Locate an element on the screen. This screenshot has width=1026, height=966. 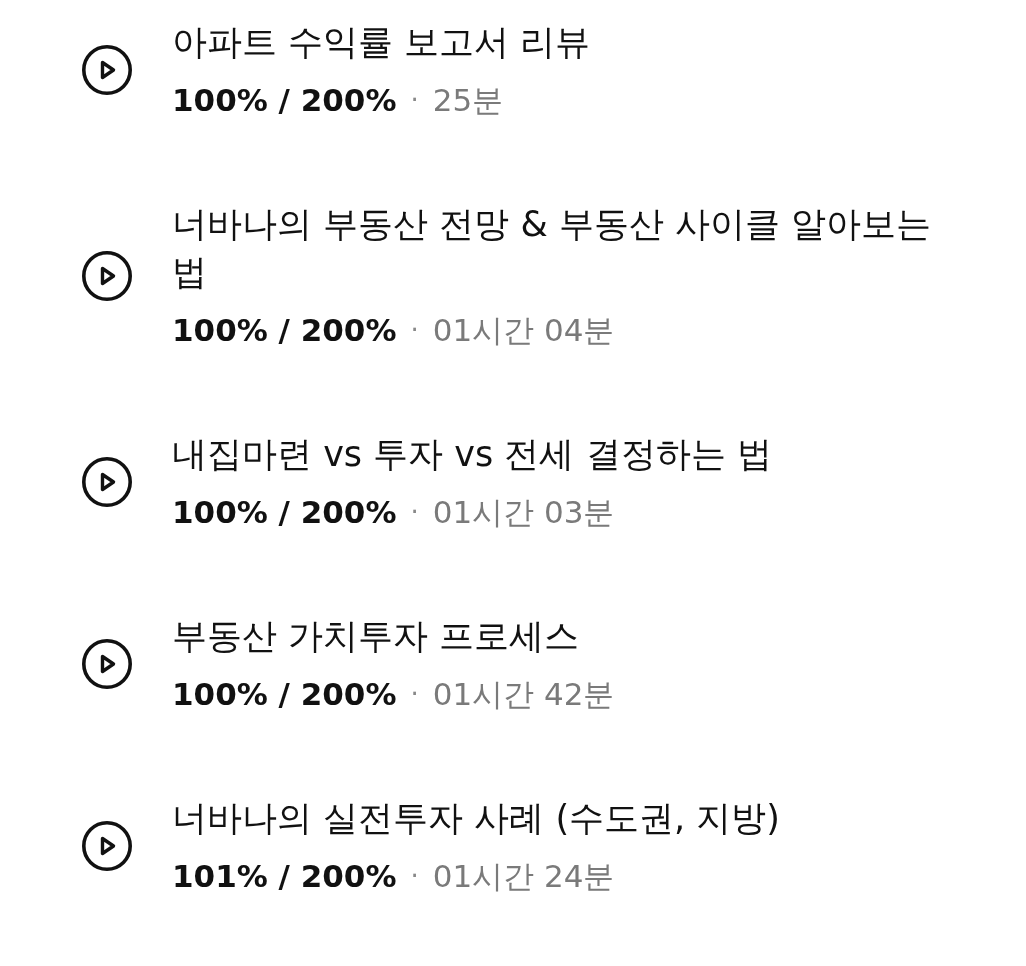
lecture-duration: 25분 is located at coordinates (468, 100).